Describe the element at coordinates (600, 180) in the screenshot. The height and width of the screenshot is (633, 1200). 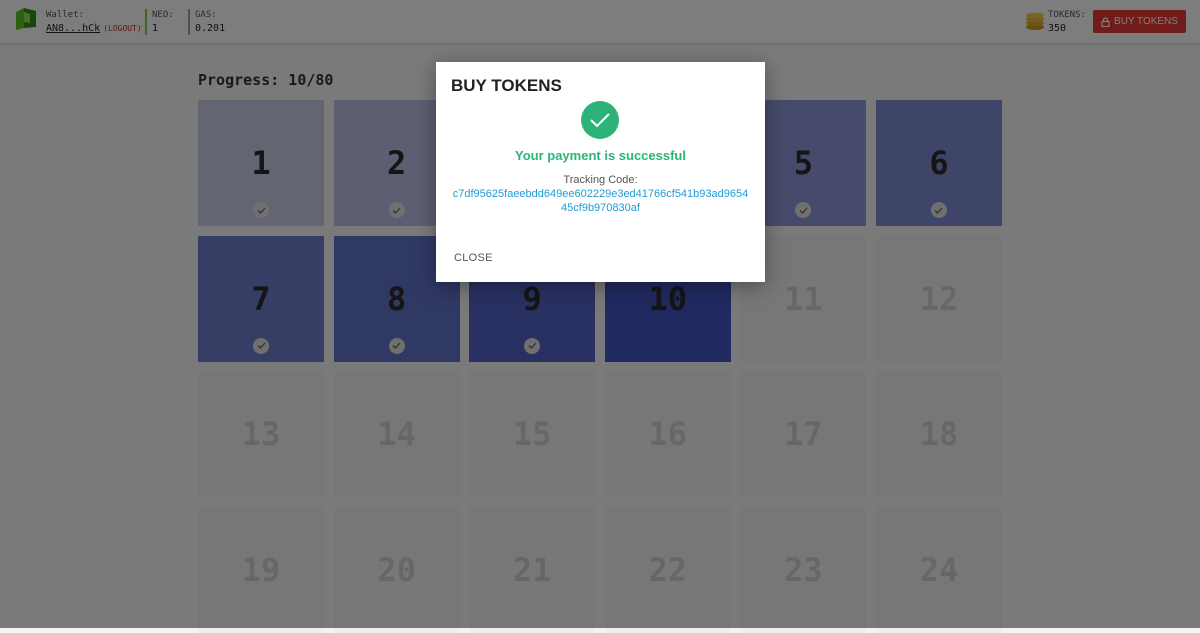
I see `tracking-code-label: Tracking Code:` at that location.